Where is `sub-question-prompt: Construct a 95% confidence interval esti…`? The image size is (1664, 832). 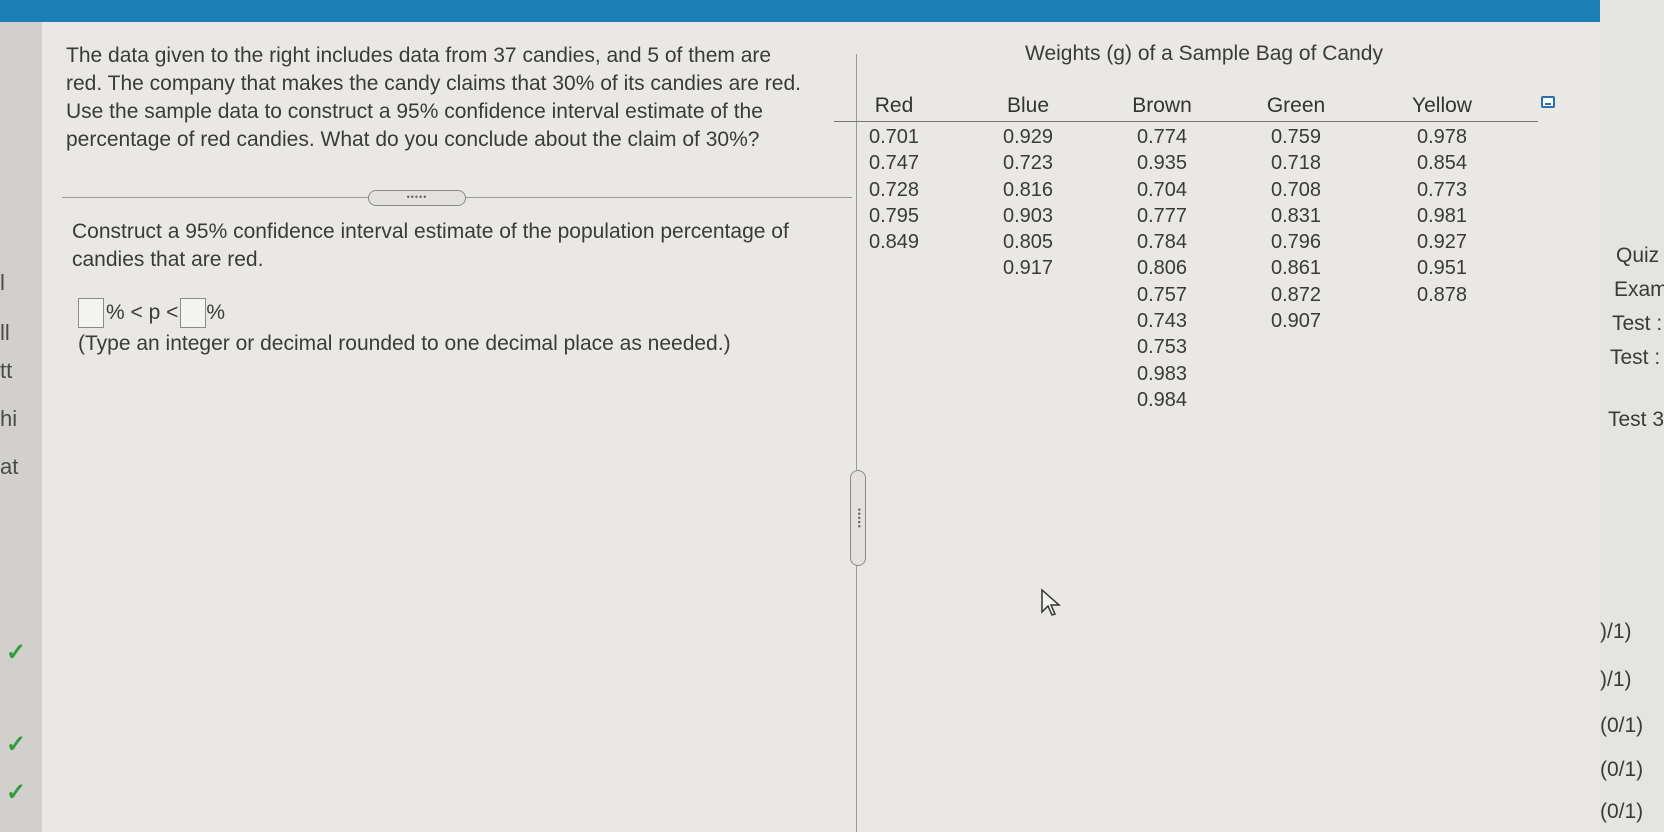
sub-question-prompt: Construct a 95% confidence interval esti… is located at coordinates (430, 245).